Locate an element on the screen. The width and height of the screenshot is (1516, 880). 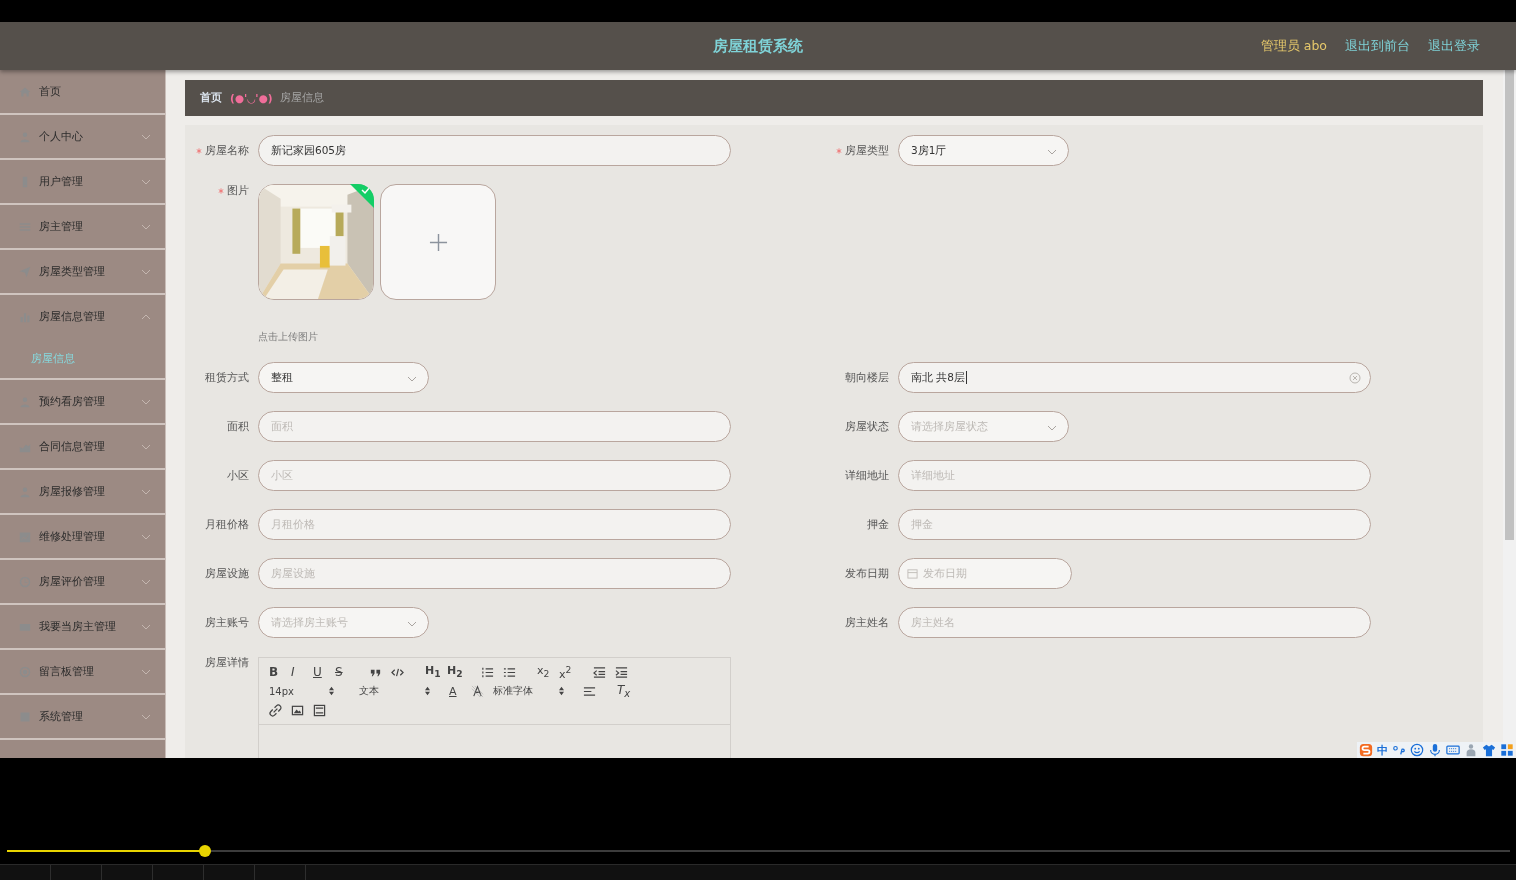
sidebar-item: 留言板管理 is located at coordinates (82, 671).